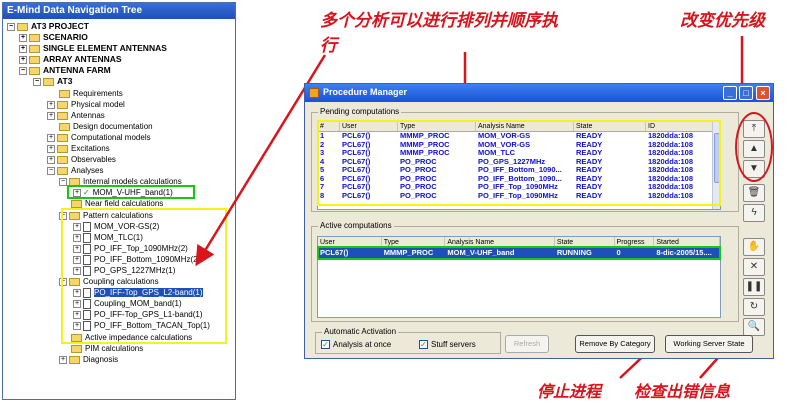 The image size is (808, 406). What do you see at coordinates (754, 213) in the screenshot?
I see `lightning-icon: ϟ` at bounding box center [754, 213].